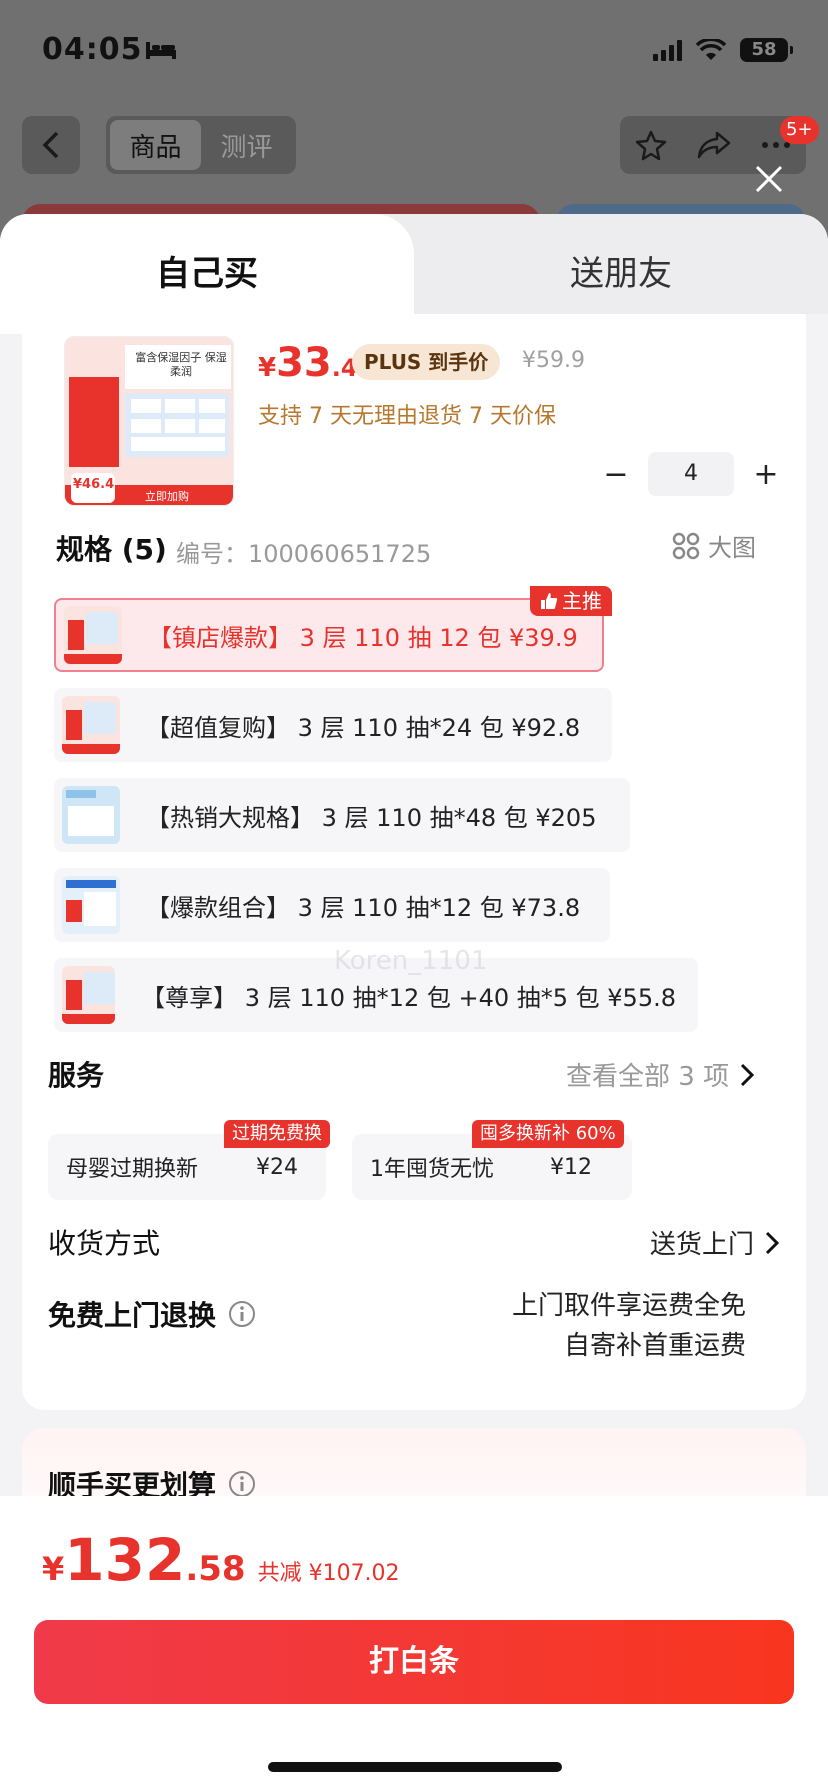 Image resolution: width=828 pixels, height=1792 pixels. I want to click on option-label: 【爆款组合】 3 层 110 抽*12 包 ¥73.8, so click(363, 907).